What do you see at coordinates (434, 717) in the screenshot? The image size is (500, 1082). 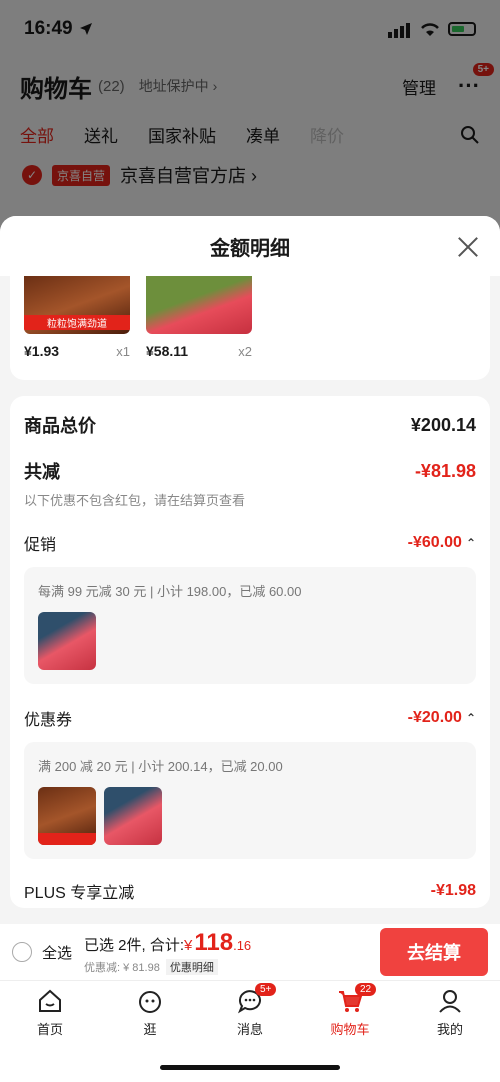 I see `coupon-value: -¥20.00` at bounding box center [434, 717].